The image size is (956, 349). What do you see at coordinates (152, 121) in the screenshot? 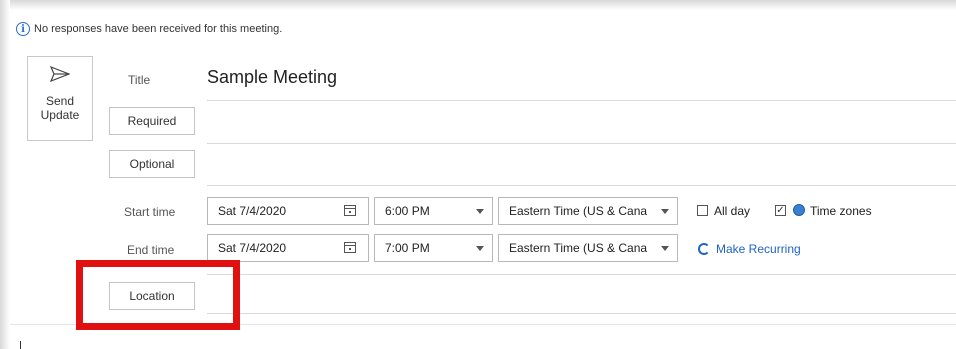
I see `required-button: Required` at bounding box center [152, 121].